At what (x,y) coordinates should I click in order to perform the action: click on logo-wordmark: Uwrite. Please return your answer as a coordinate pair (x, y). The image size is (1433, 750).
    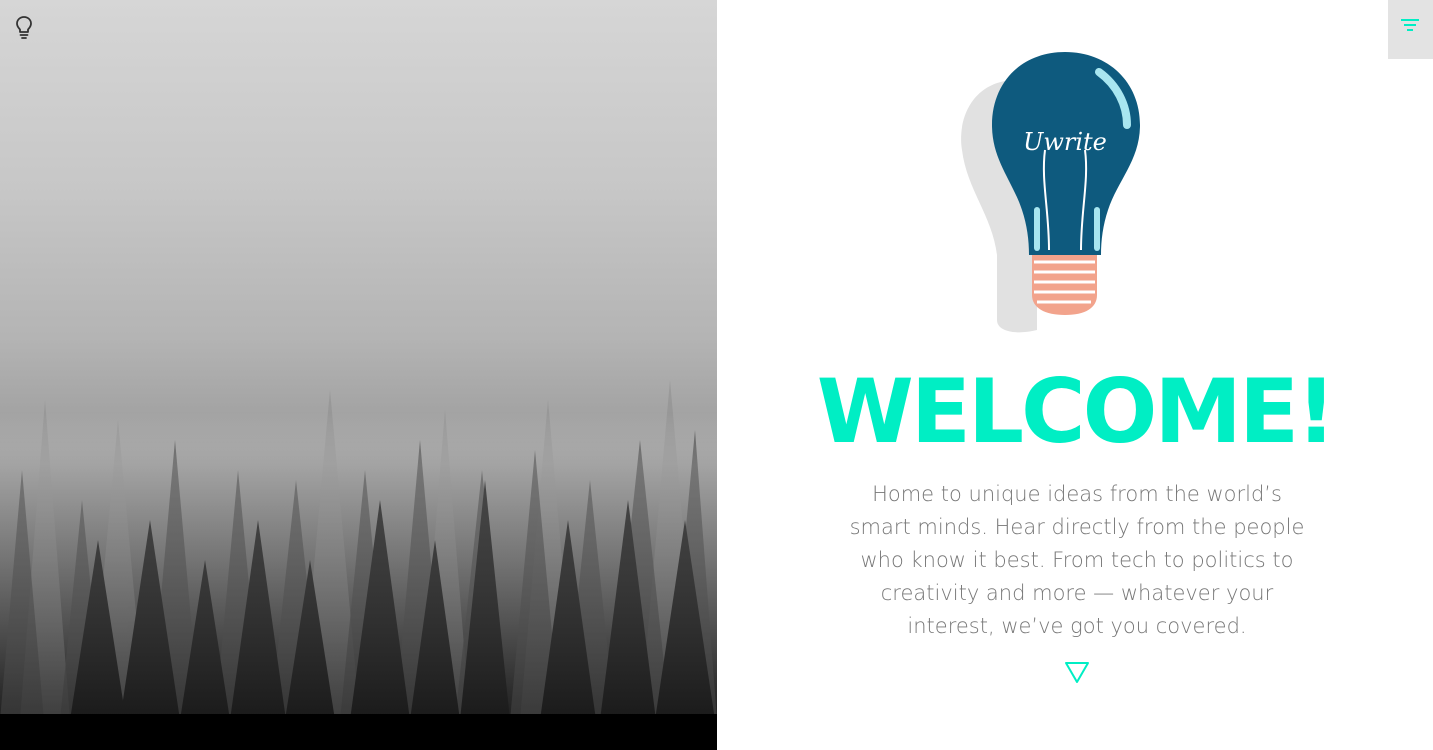
    Looking at the image, I should click on (1065, 142).